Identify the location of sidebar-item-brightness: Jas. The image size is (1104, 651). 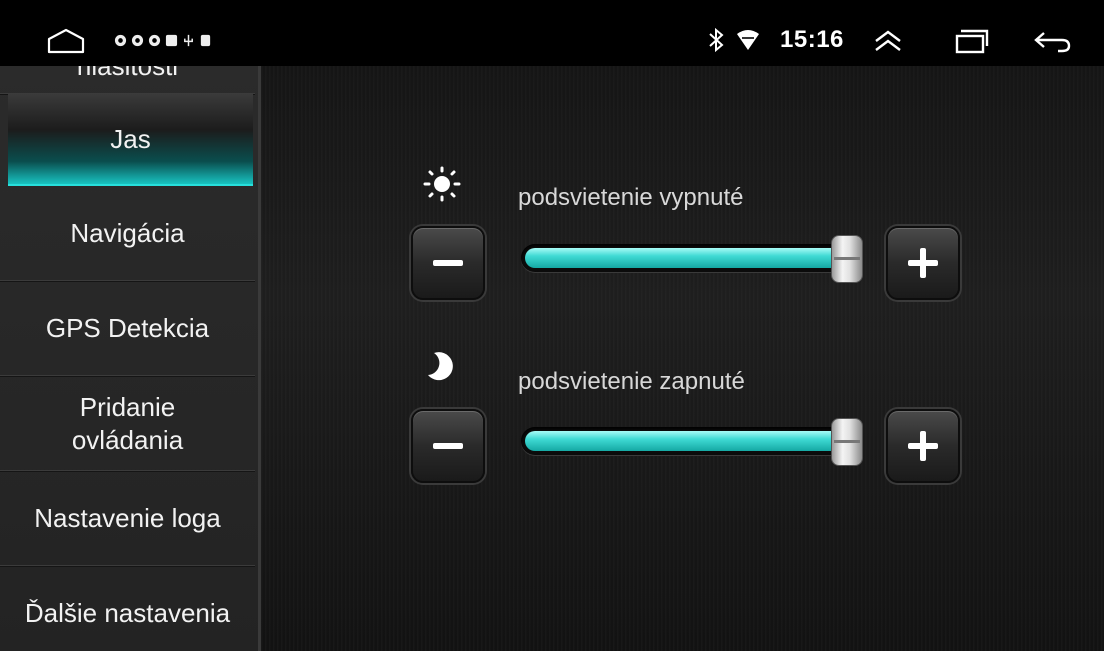
(130, 140).